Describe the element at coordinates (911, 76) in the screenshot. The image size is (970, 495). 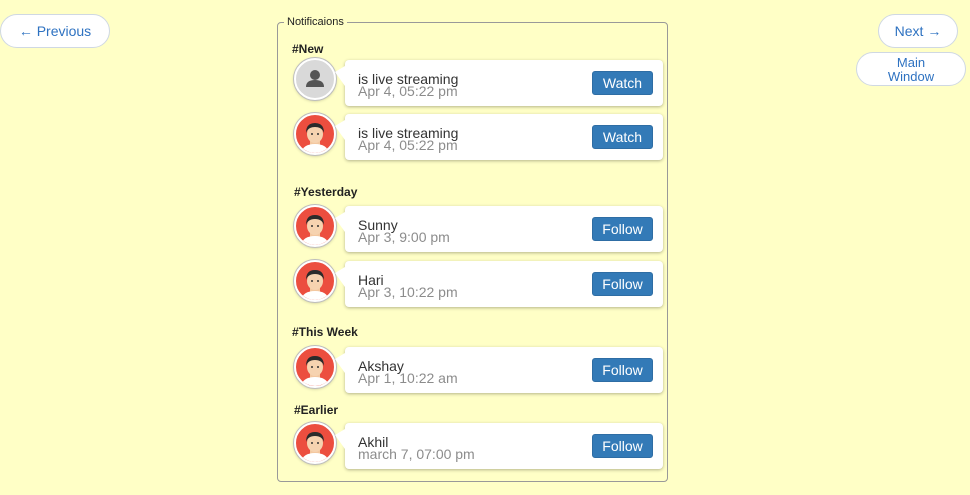
I see `main-window-label-line2: Window` at that location.